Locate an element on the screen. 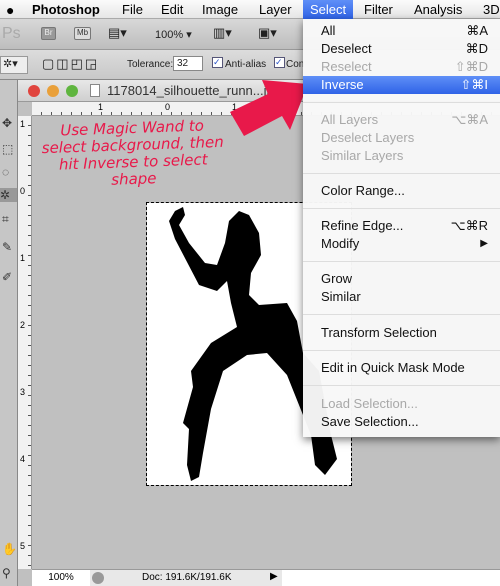 The width and height of the screenshot is (500, 586). menu-item-deselect-layers: Deselect Layers is located at coordinates (401, 138).